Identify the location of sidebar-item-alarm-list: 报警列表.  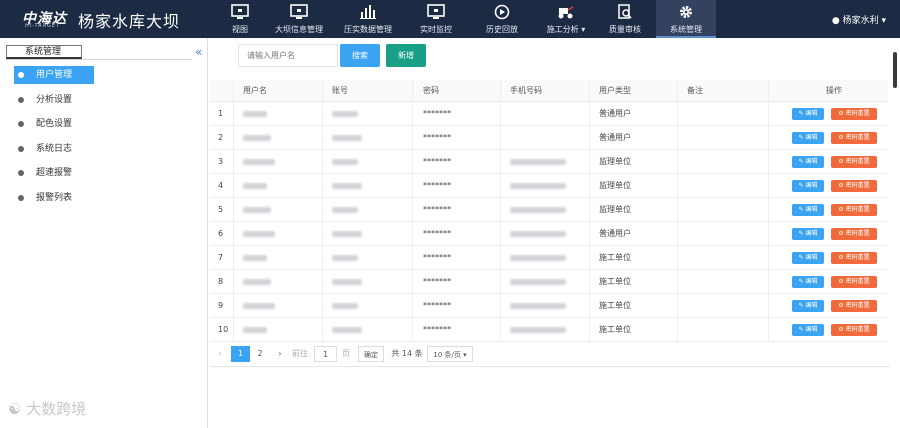
(54, 198).